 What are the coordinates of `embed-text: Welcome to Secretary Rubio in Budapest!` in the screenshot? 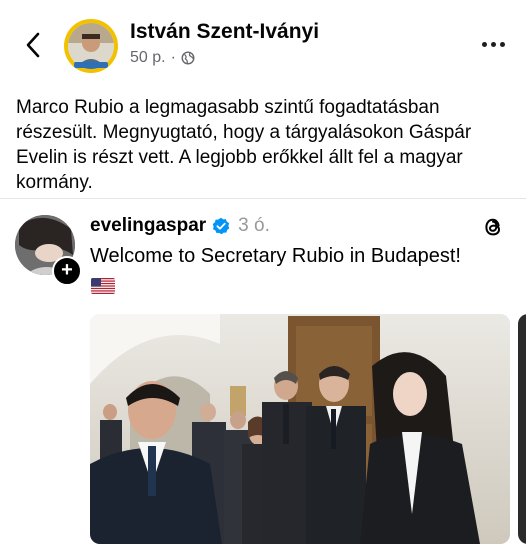 It's located at (275, 256).